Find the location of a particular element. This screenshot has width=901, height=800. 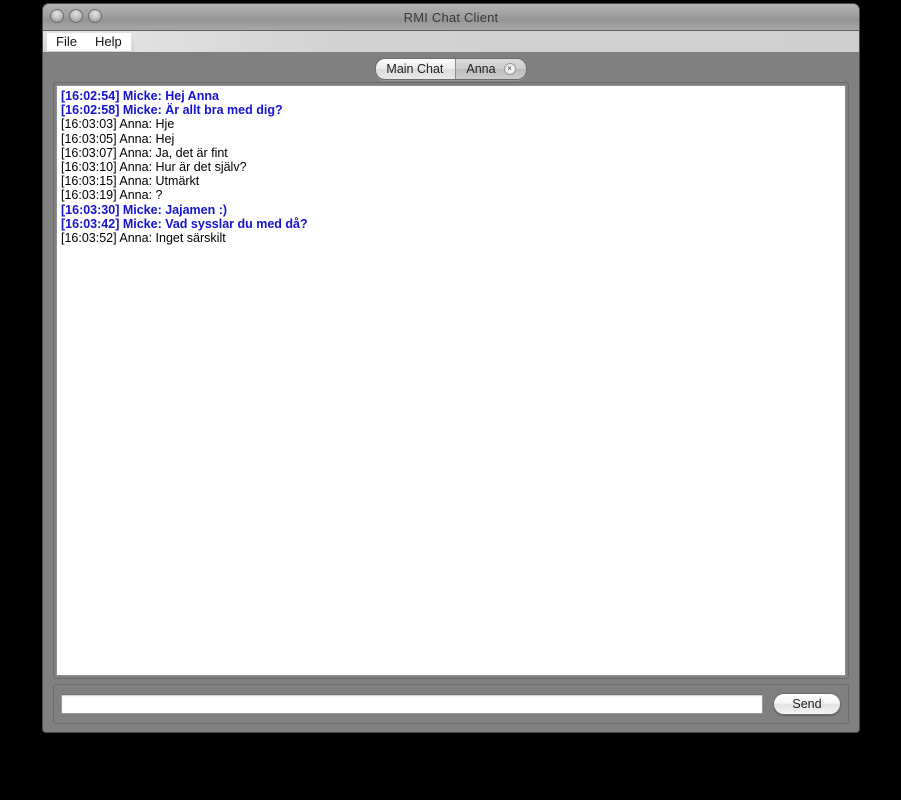

menu-item-file: File is located at coordinates (66, 41).